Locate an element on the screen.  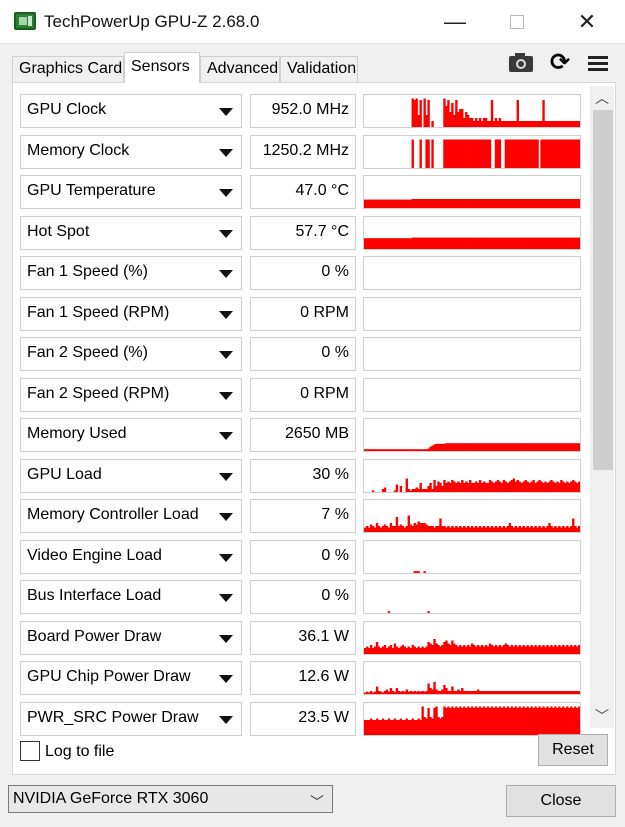
sensor-row: Board Power Draw 36.1 W is located at coordinates (301, 638).